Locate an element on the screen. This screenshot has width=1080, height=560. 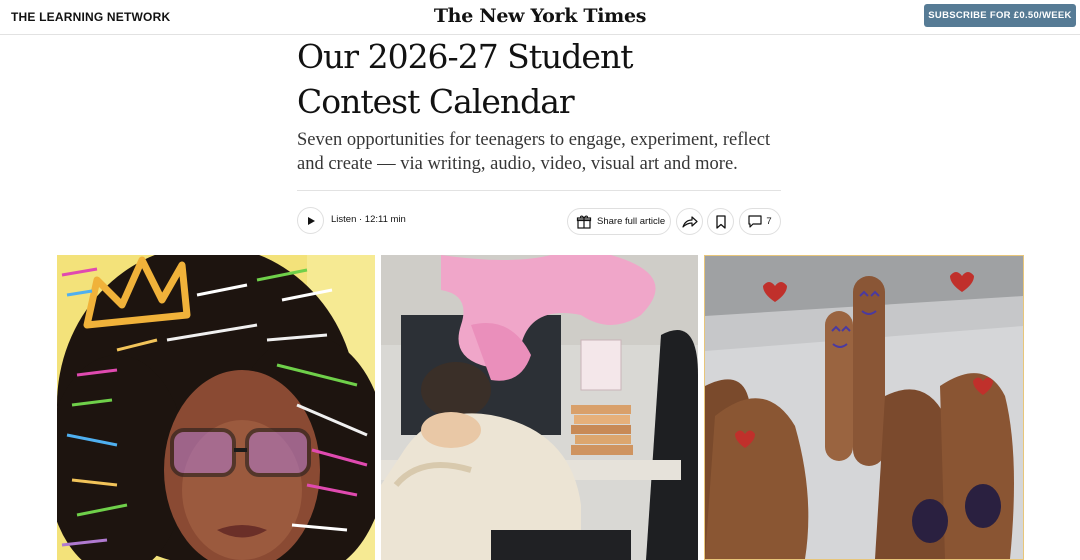
subscribe-button: SUBSCRIBE FOR £0.50/WEEK is located at coordinates (1000, 15).